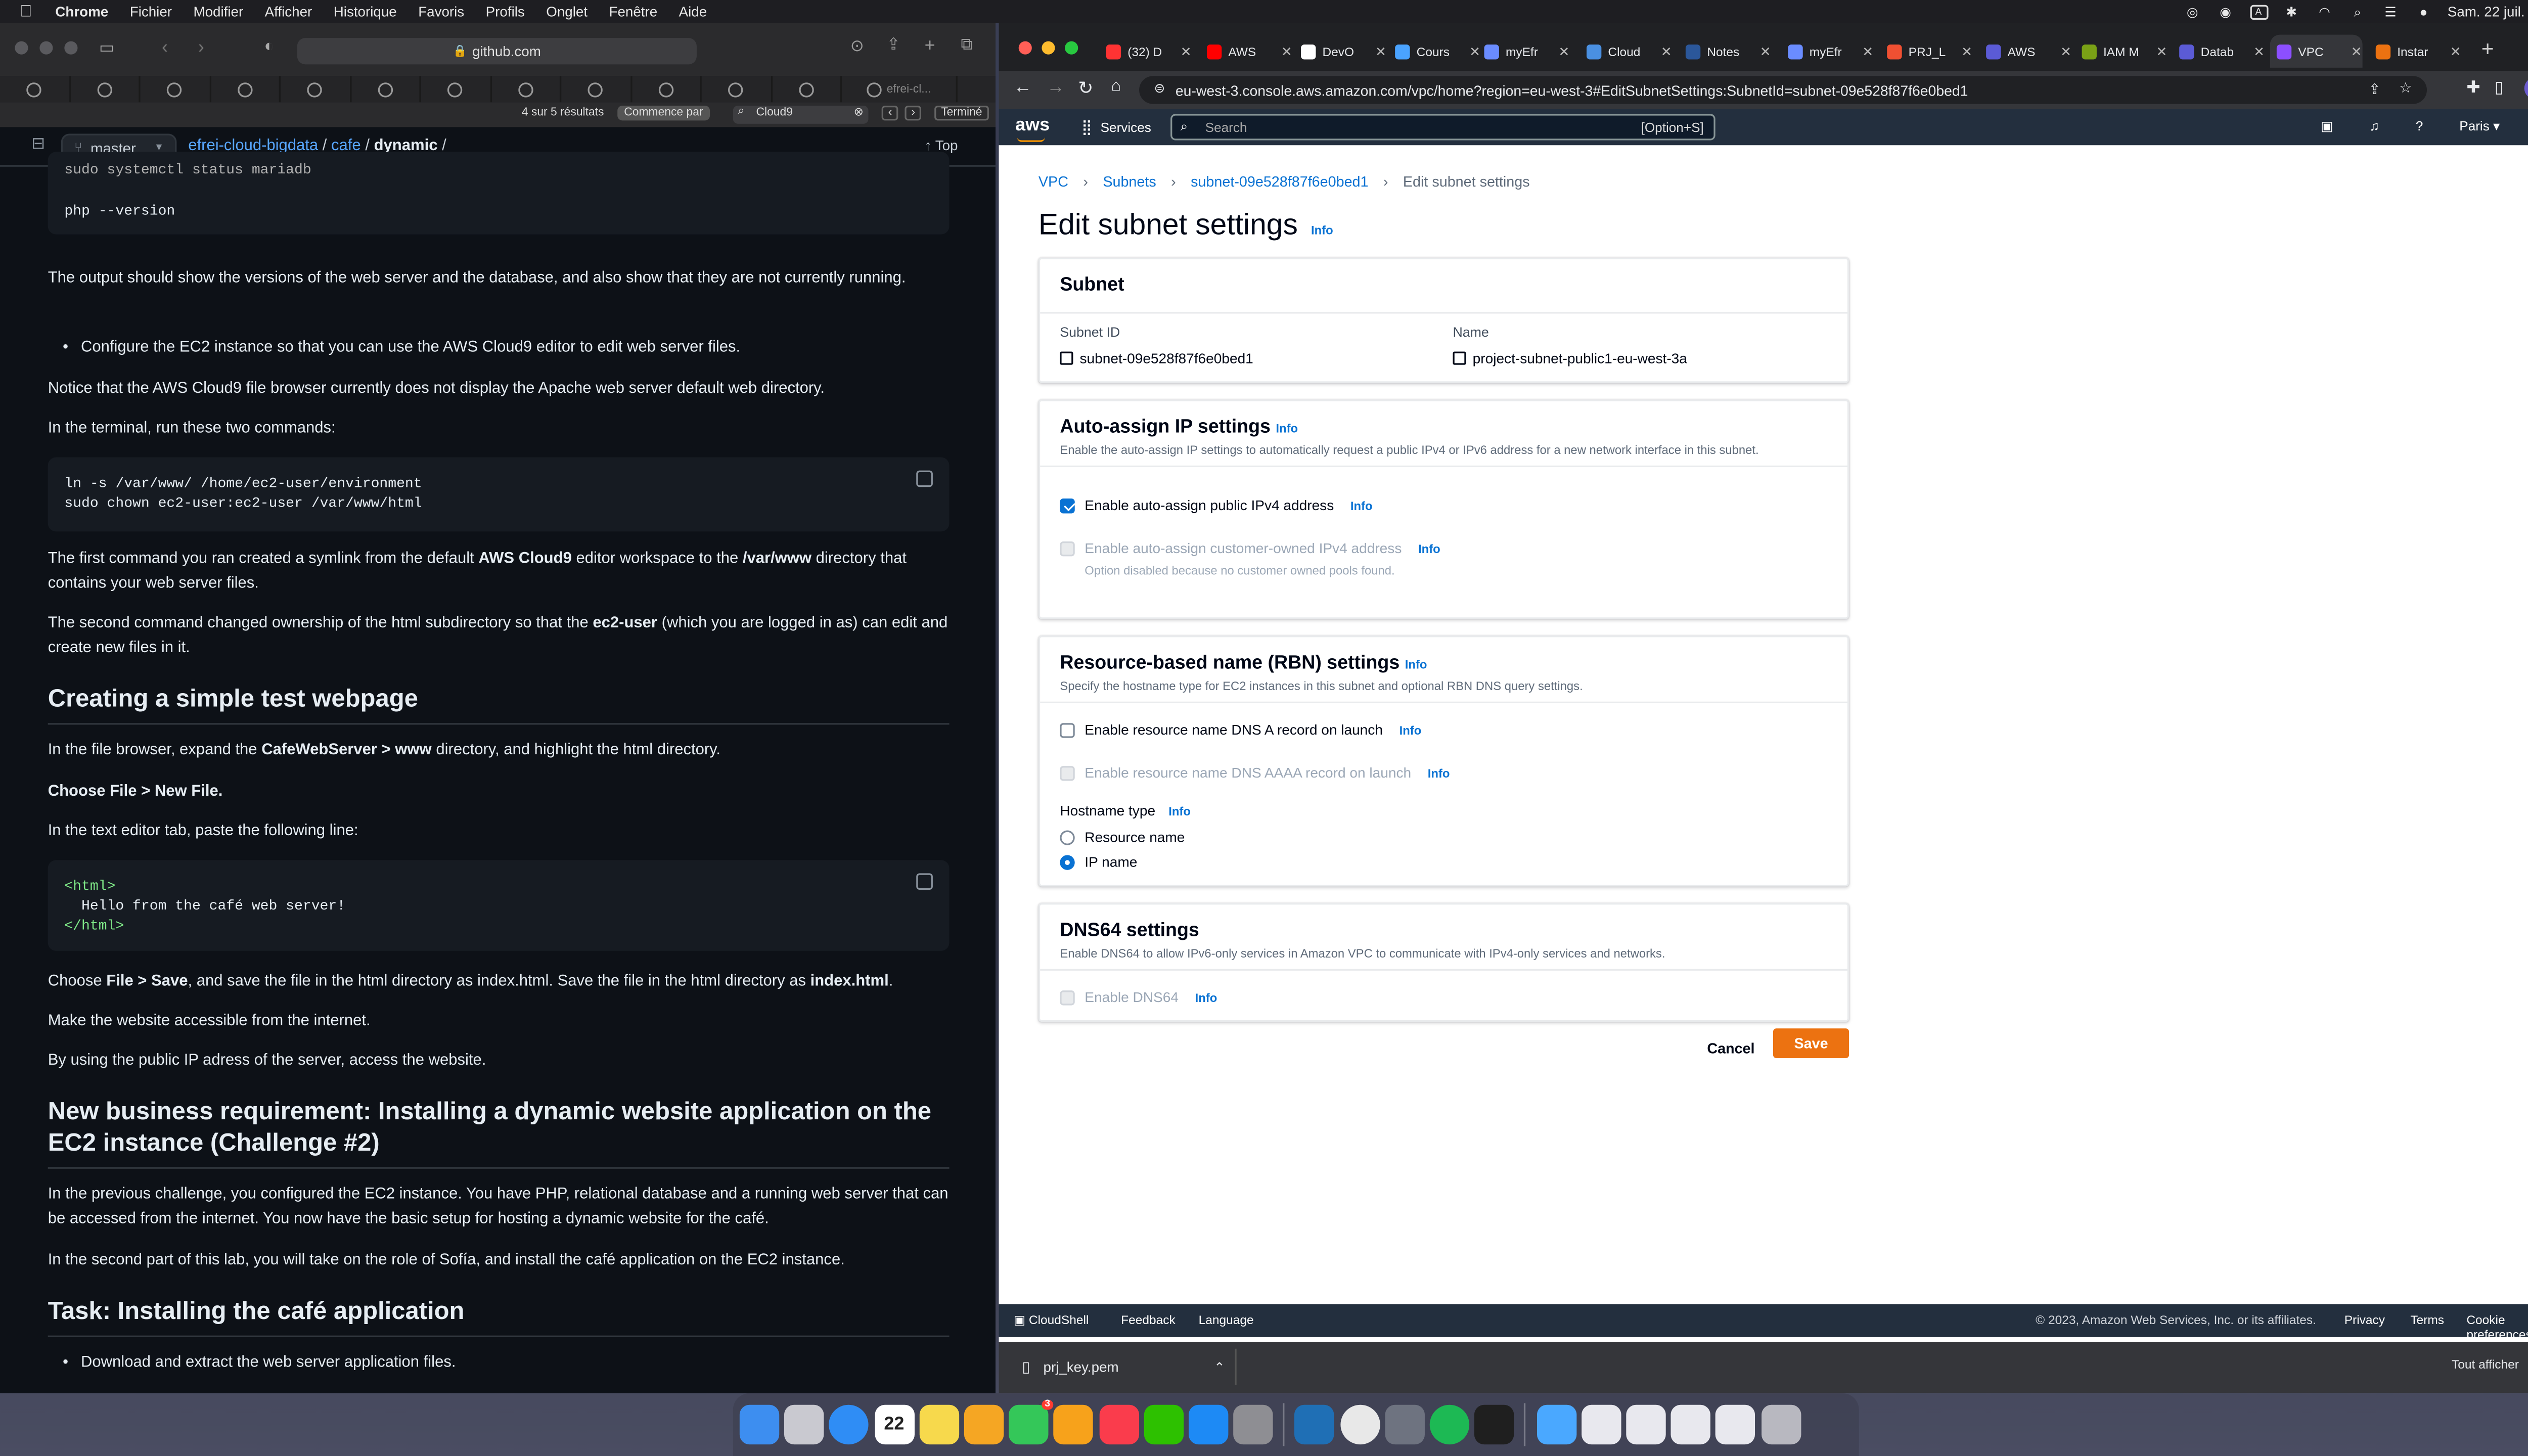 This screenshot has height=1456, width=2528. Describe the element at coordinates (1068, 729) in the screenshot. I see `dns-a-checkbox` at that location.